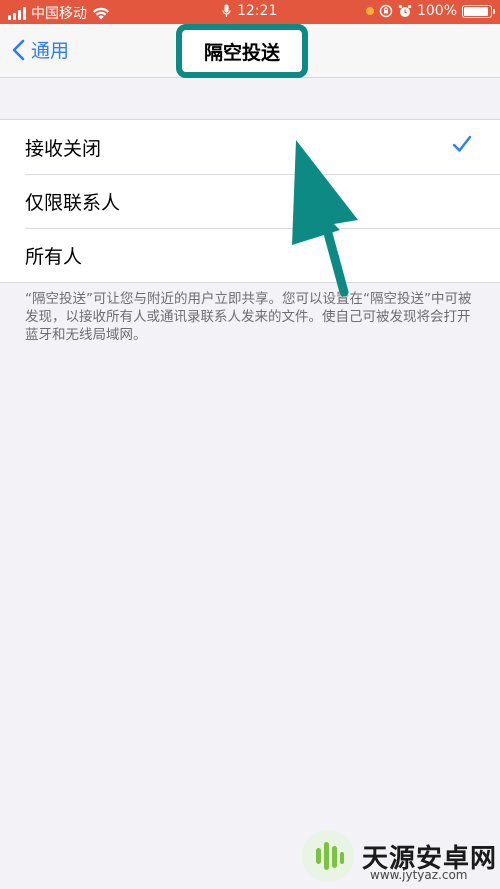  I want to click on page-title-text: 隔空投送, so click(241, 52).